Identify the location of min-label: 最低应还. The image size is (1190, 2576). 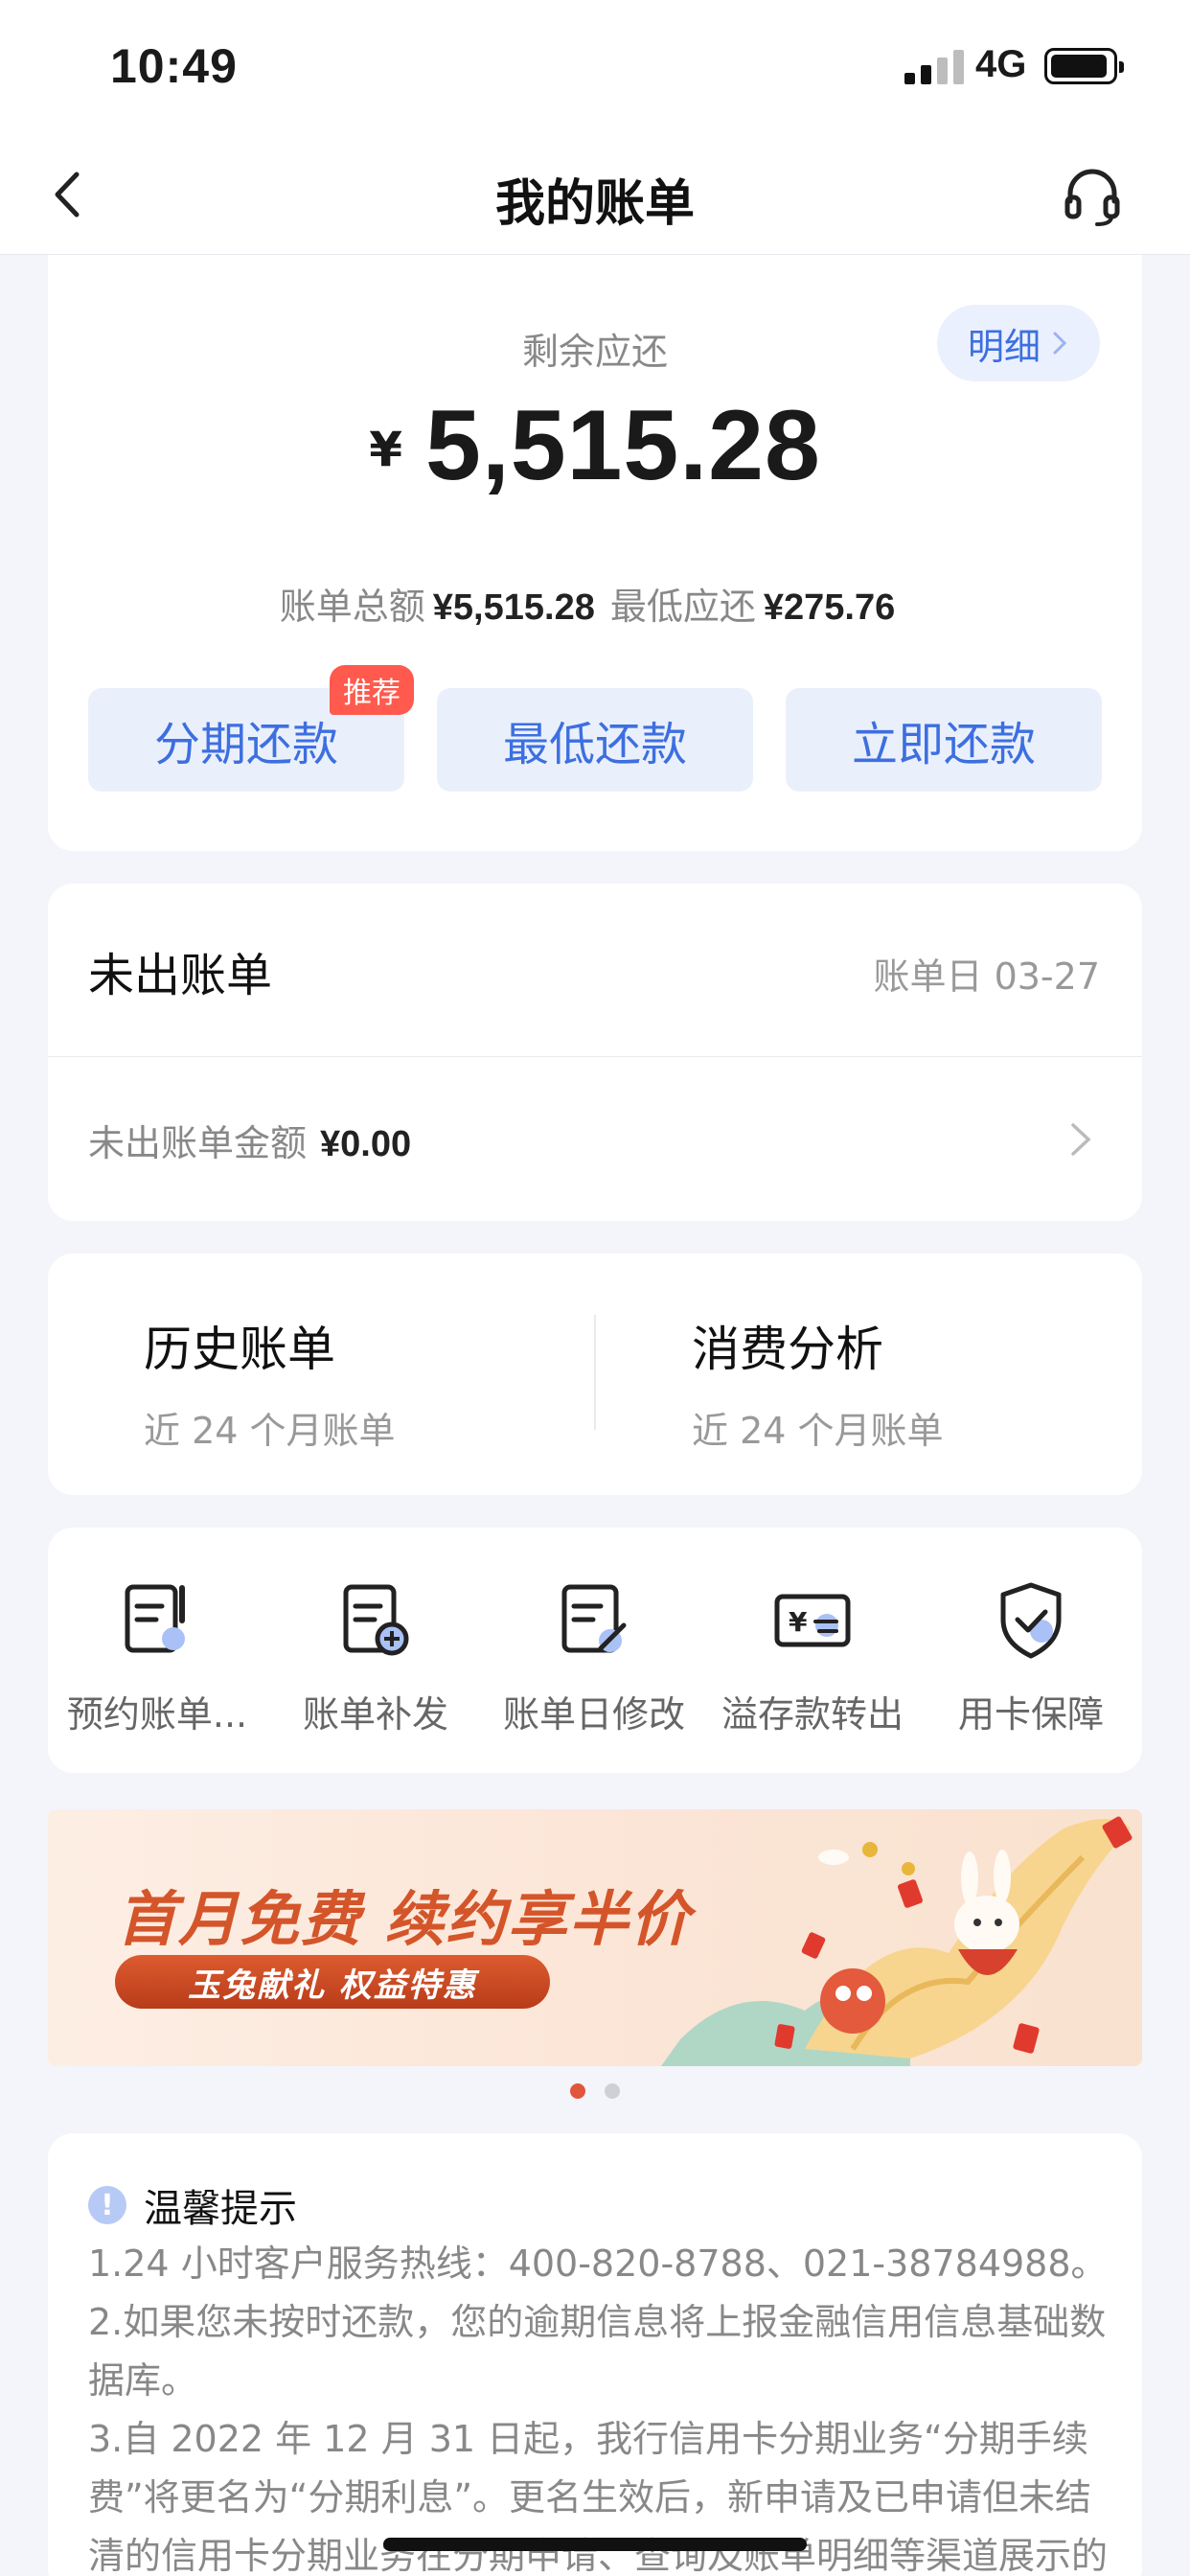
(683, 607).